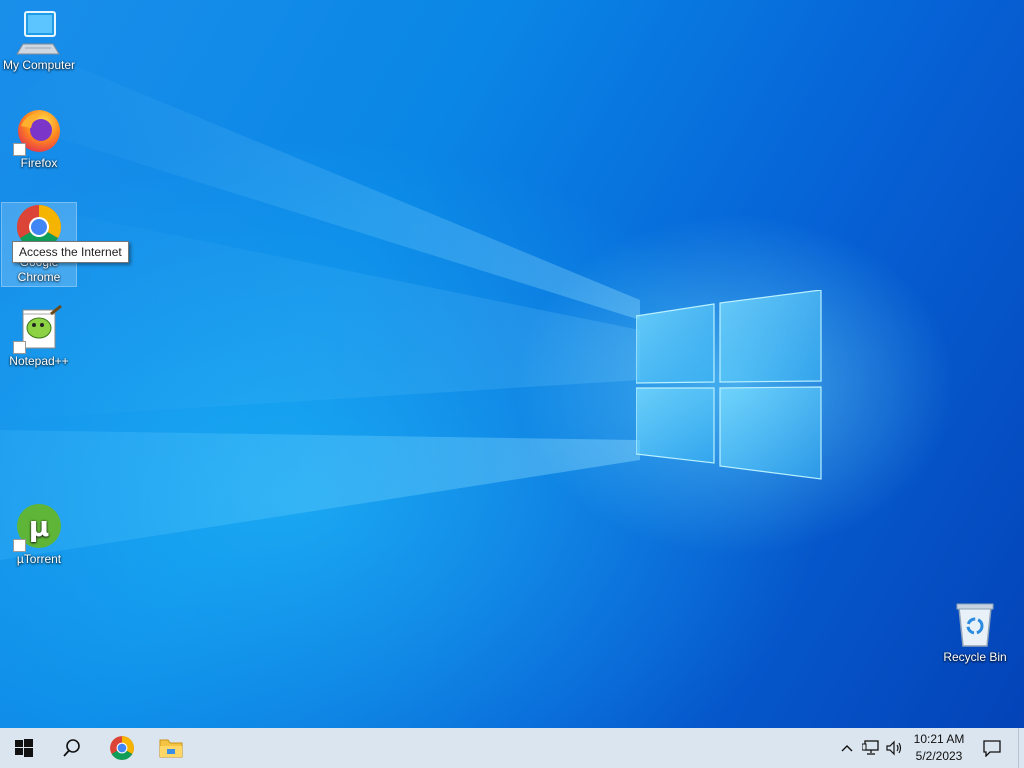  I want to click on desktop-icon-utorrent: µ µTorrent, so click(39, 534).